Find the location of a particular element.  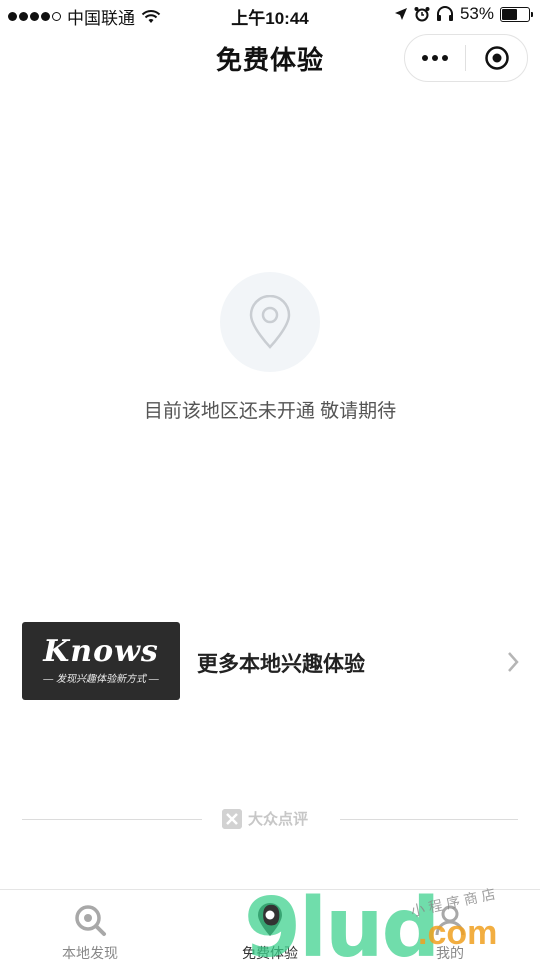

mini-program-capsule is located at coordinates (466, 58).